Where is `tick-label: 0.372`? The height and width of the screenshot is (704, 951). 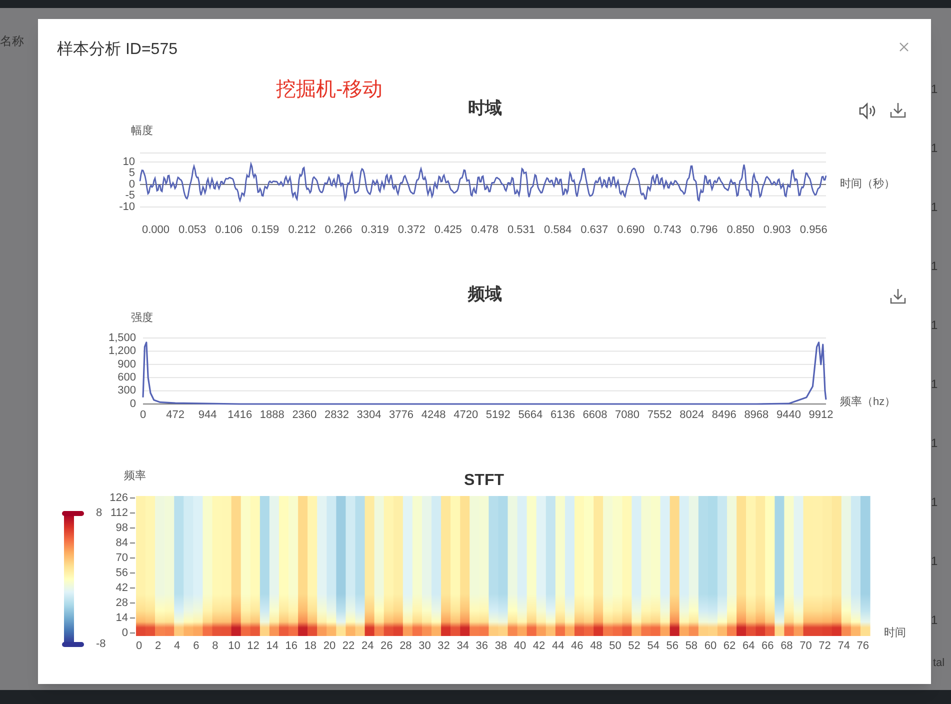 tick-label: 0.372 is located at coordinates (412, 230).